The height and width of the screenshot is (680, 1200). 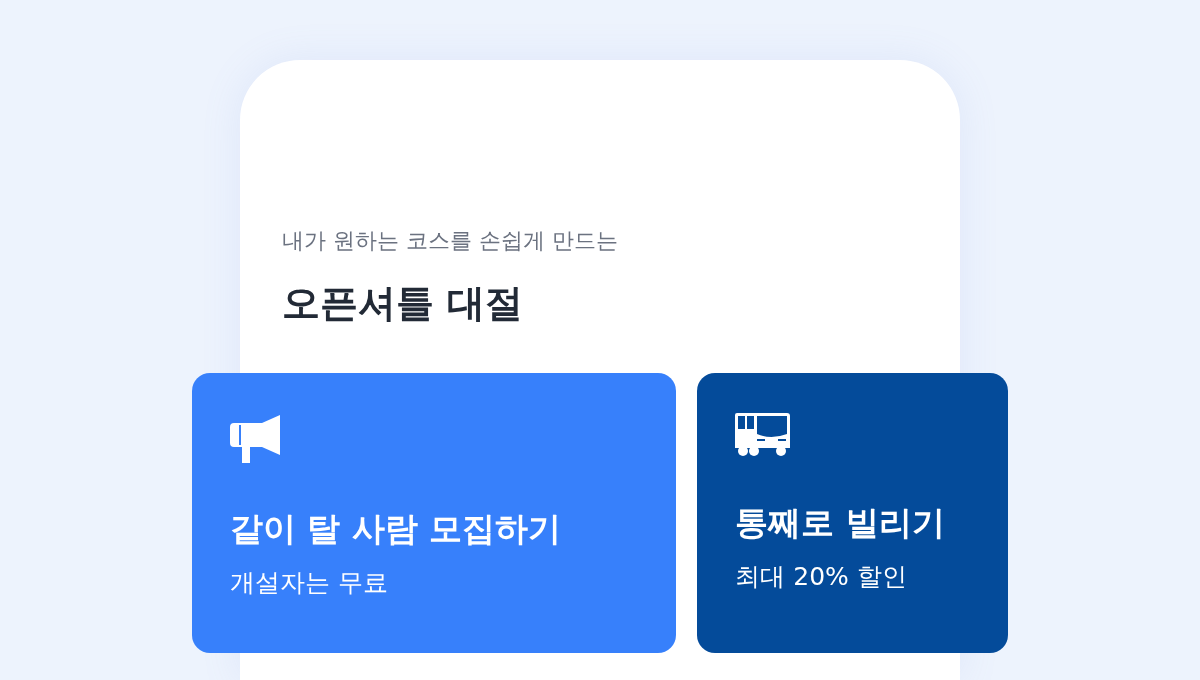 I want to click on card-caption: 개설자는 무료, so click(x=309, y=583).